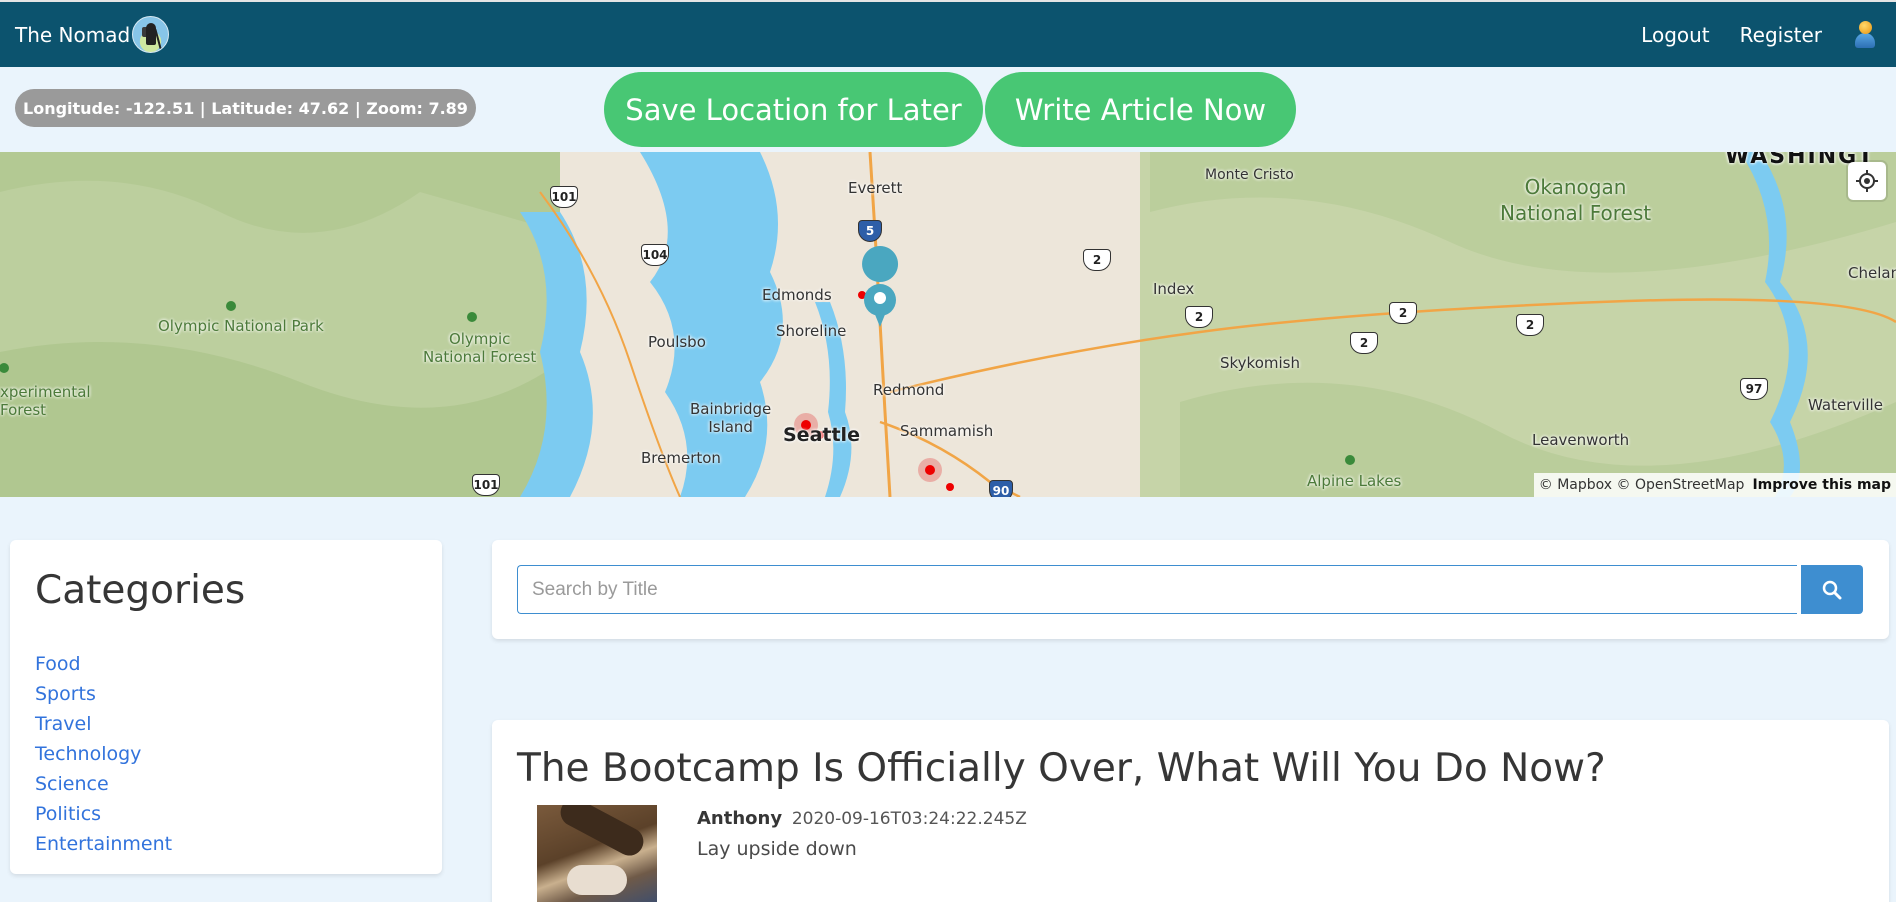 Image resolution: width=1896 pixels, height=902 pixels. Describe the element at coordinates (793, 109) in the screenshot. I see `save-location-button: Save Location for Later` at that location.